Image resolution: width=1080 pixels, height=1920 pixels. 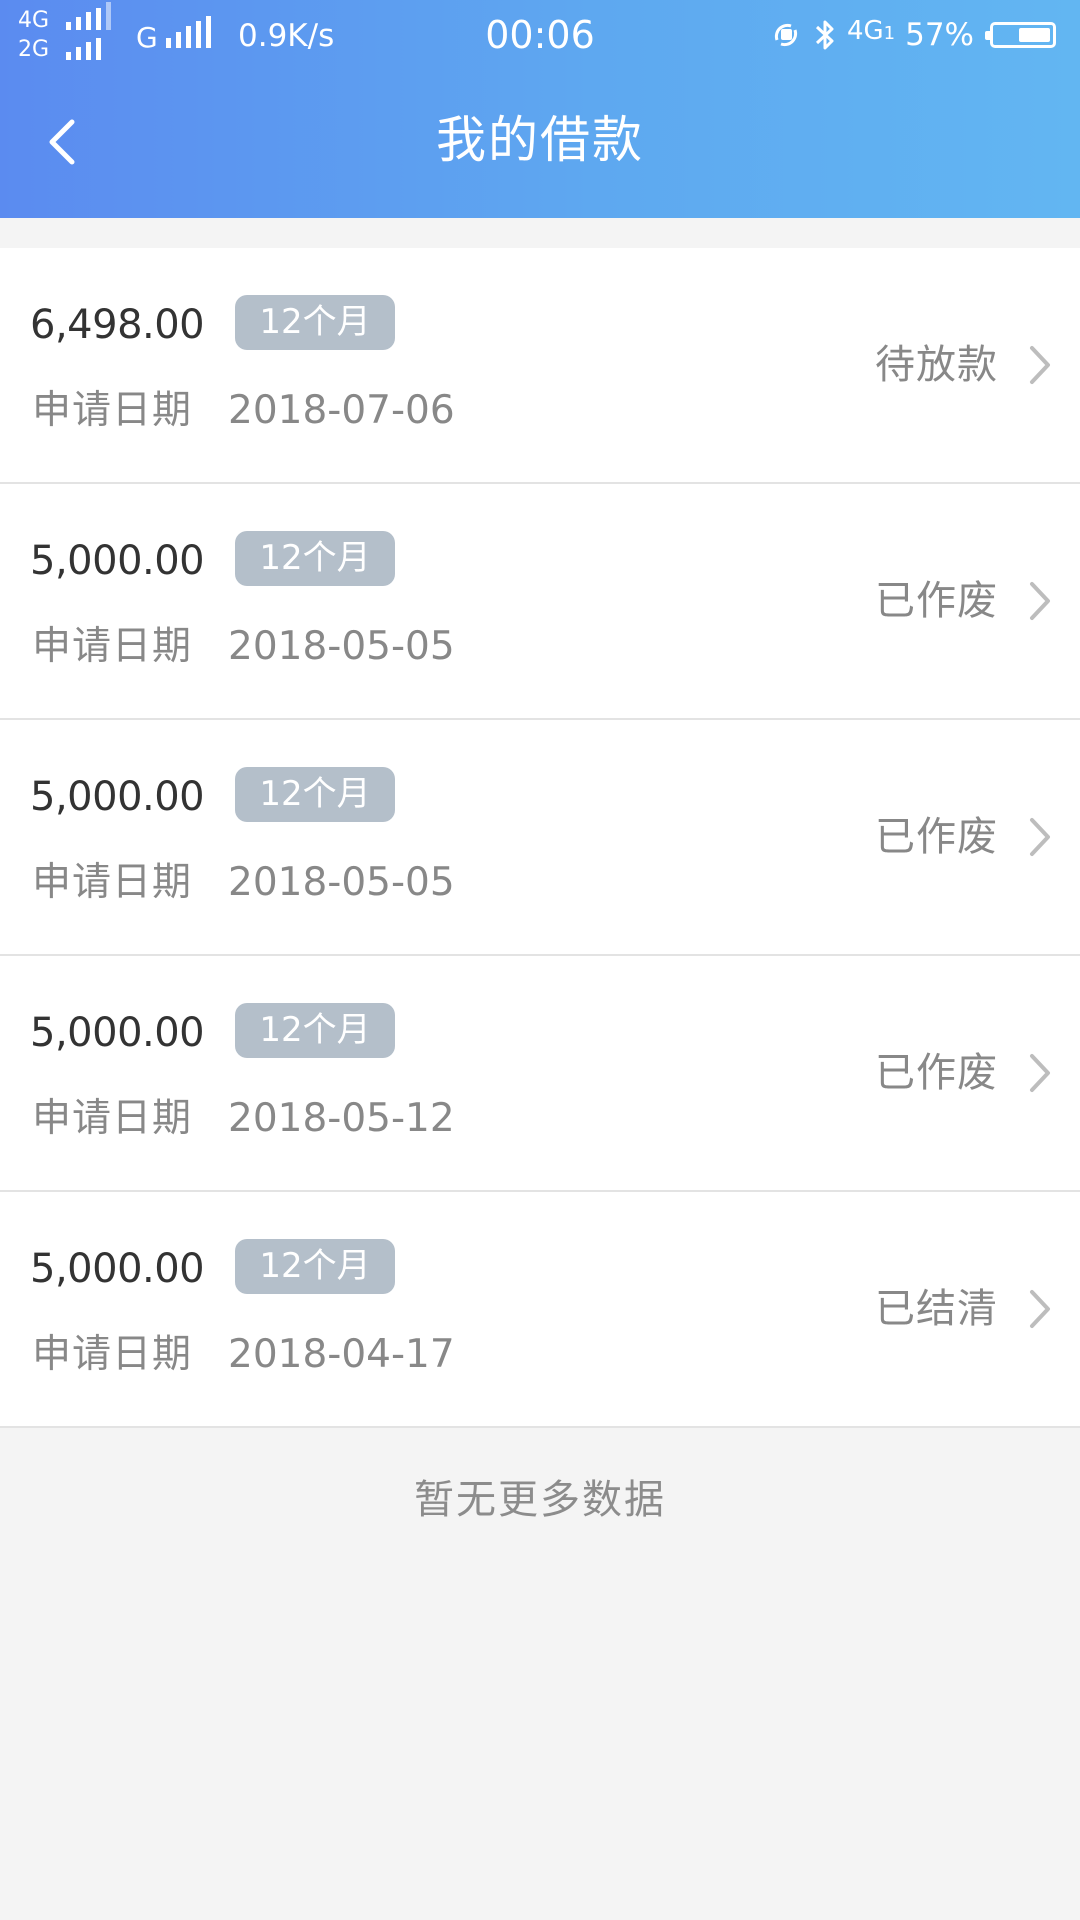 I want to click on loan-status: 待放款, so click(x=936, y=365).